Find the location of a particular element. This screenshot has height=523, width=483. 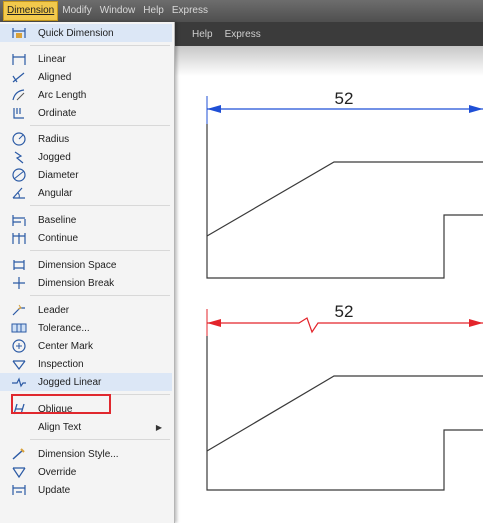

menu-item-radius: Radius is located at coordinates (86, 139).